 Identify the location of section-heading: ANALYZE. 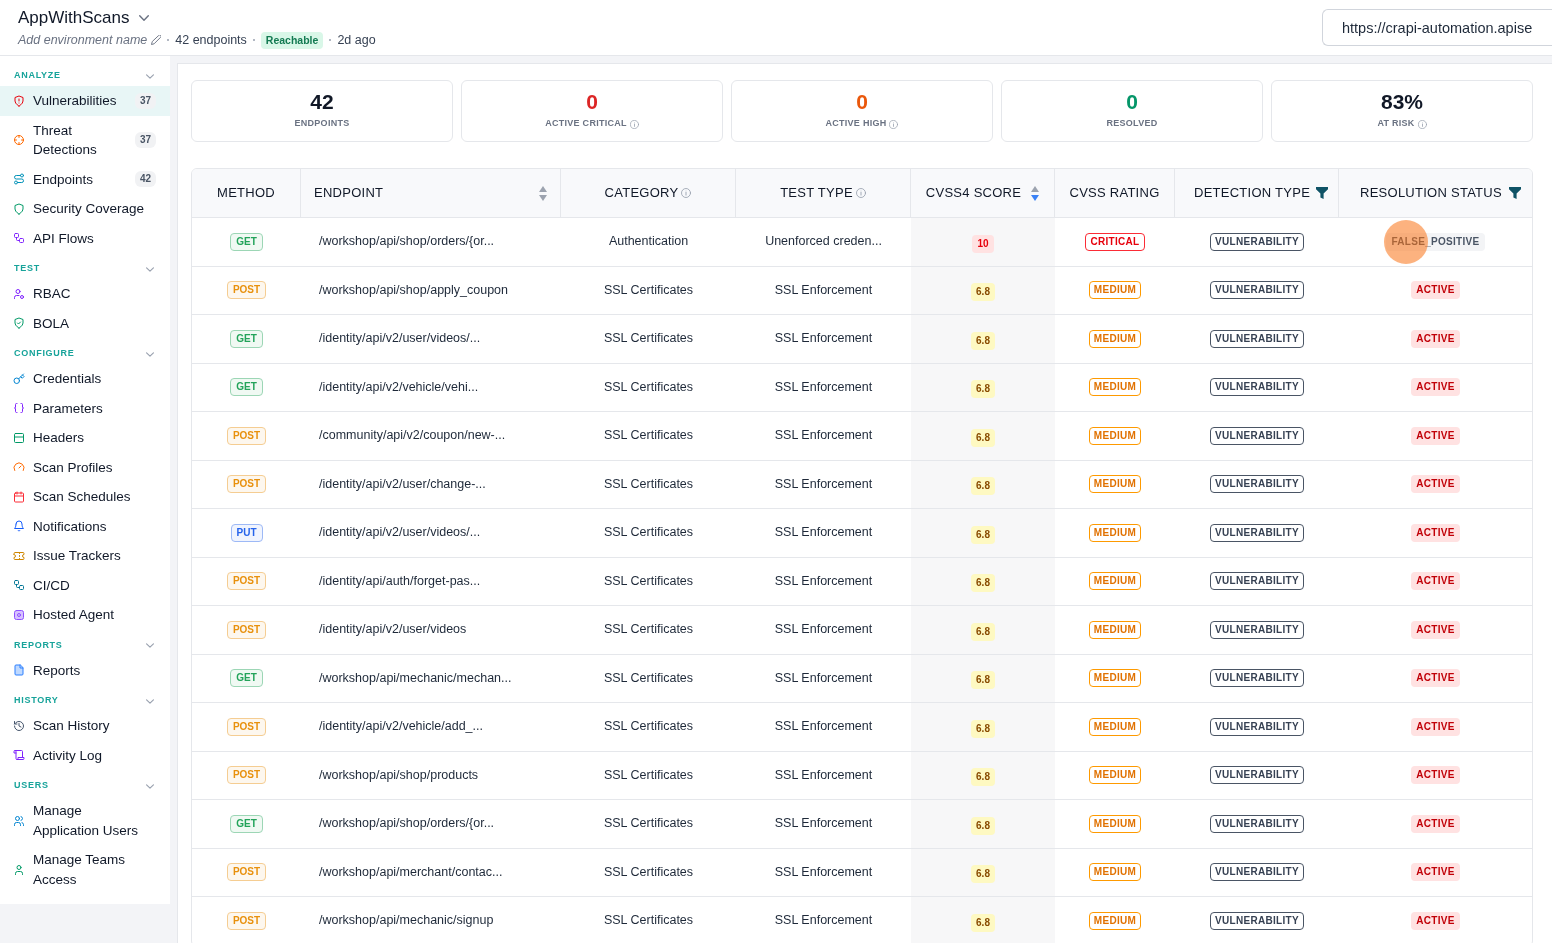
(37, 76).